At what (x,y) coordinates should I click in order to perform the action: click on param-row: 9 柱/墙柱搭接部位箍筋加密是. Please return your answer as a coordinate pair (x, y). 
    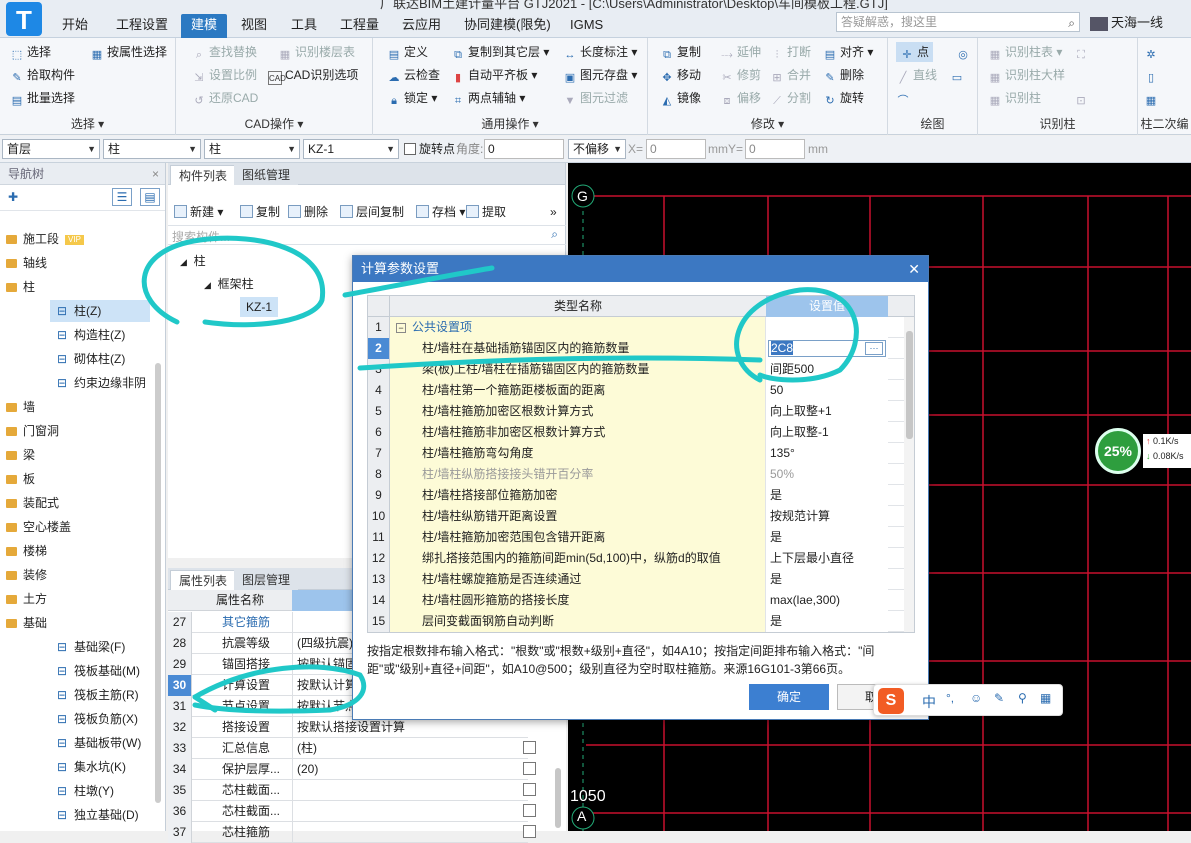
    Looking at the image, I should click on (641, 495).